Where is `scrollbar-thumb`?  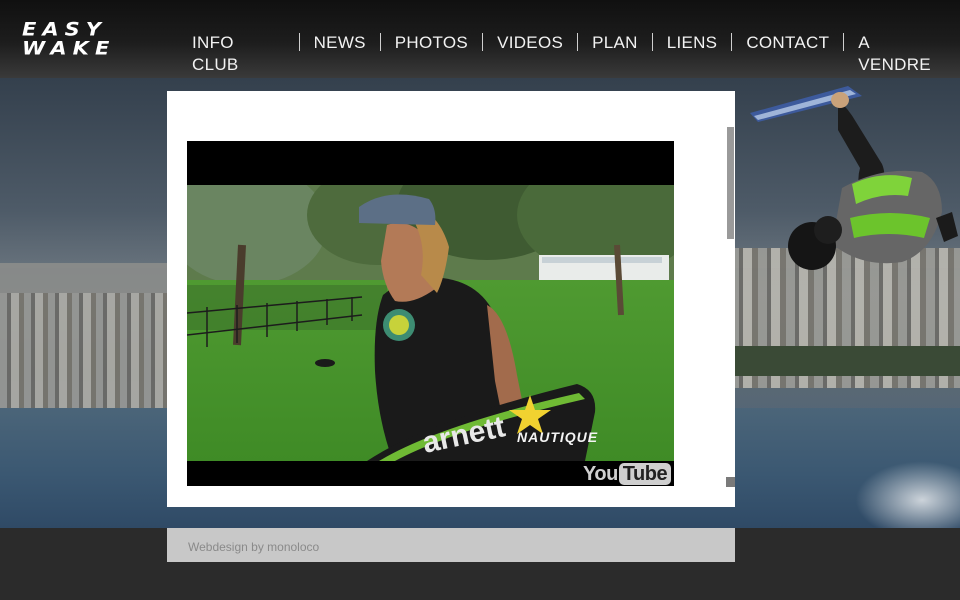 scrollbar-thumb is located at coordinates (730, 183).